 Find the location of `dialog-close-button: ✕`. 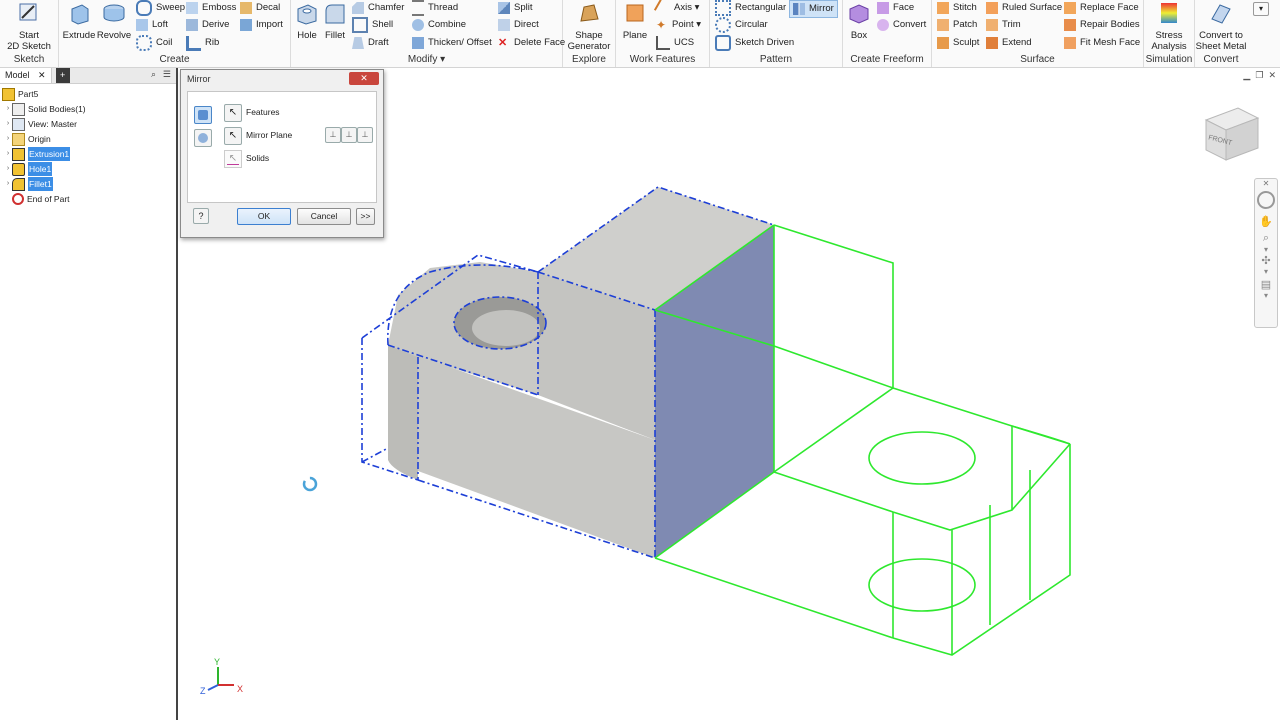

dialog-close-button: ✕ is located at coordinates (364, 78).